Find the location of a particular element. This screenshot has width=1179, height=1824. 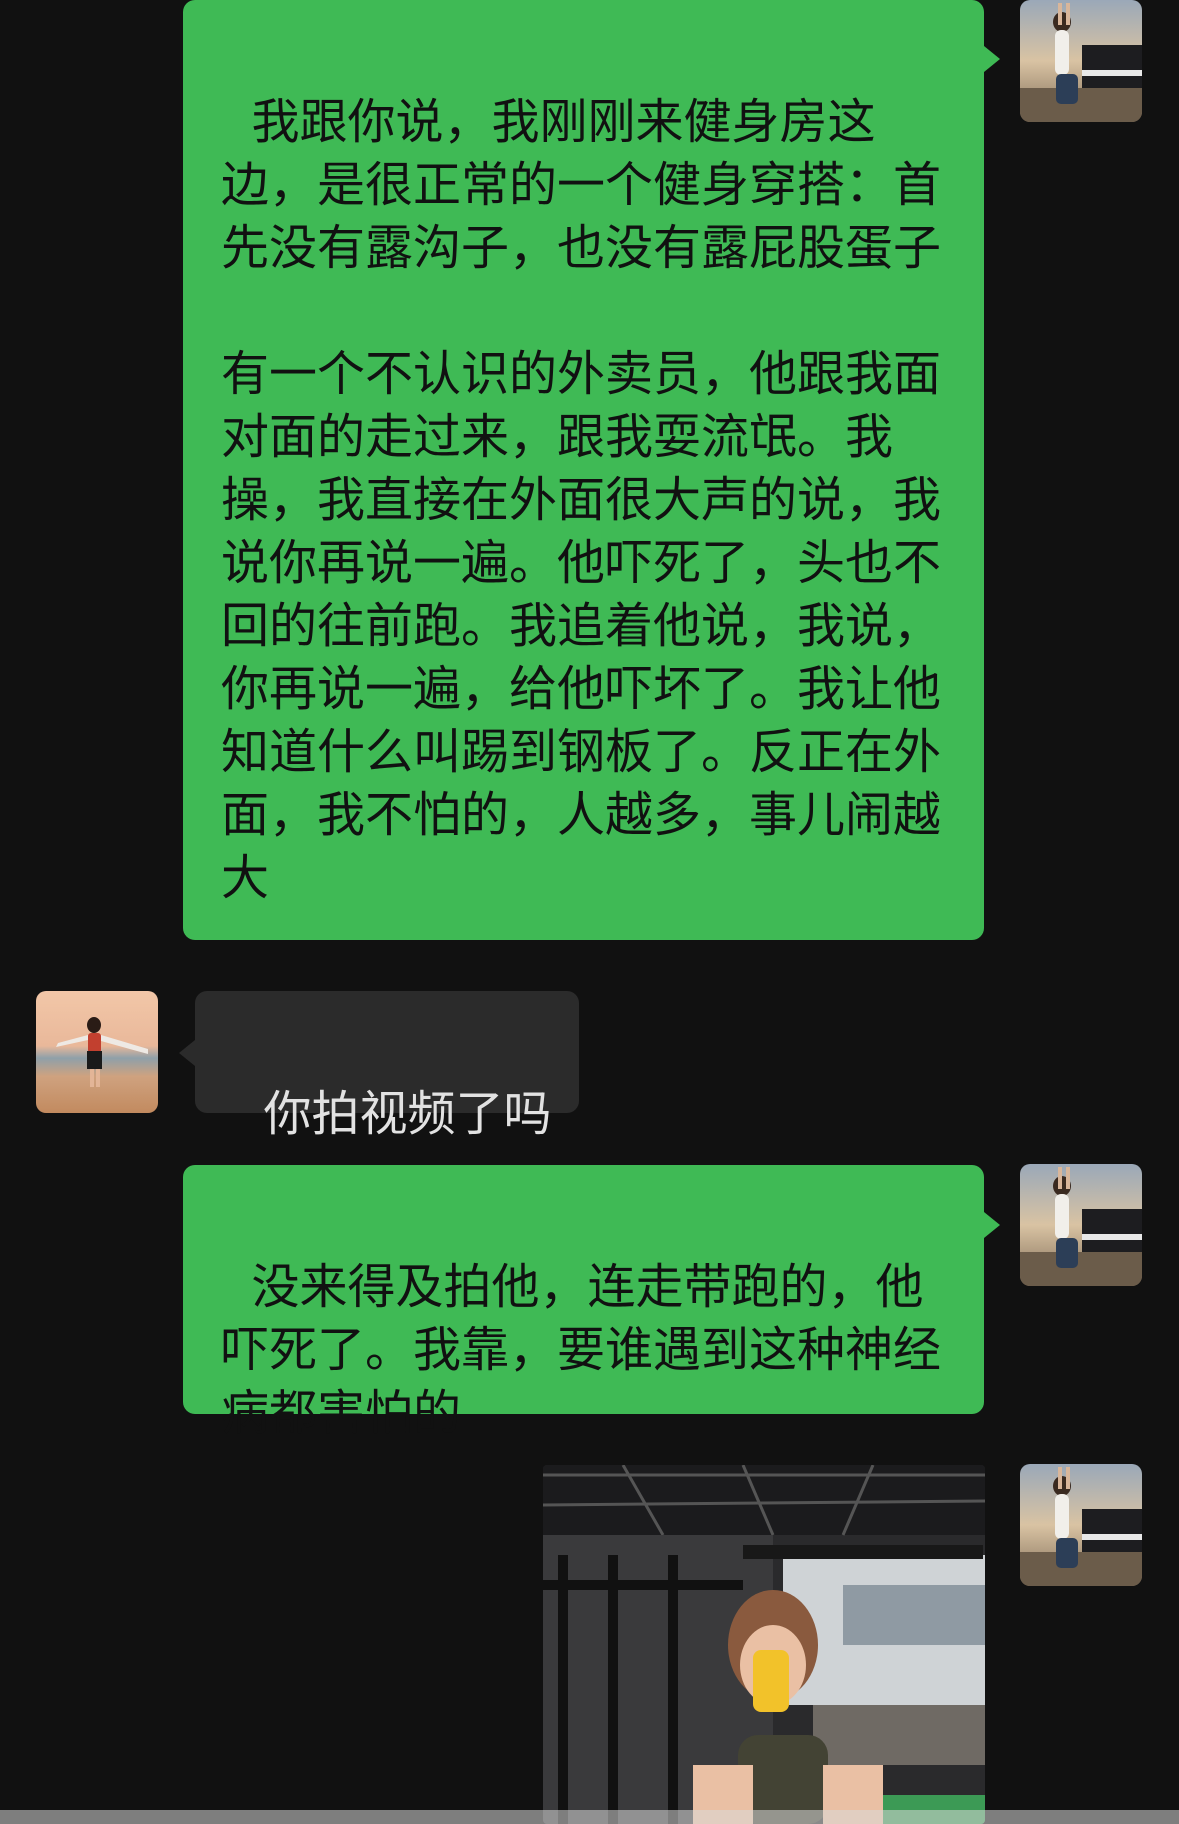

friend-avatar is located at coordinates (97, 1052).